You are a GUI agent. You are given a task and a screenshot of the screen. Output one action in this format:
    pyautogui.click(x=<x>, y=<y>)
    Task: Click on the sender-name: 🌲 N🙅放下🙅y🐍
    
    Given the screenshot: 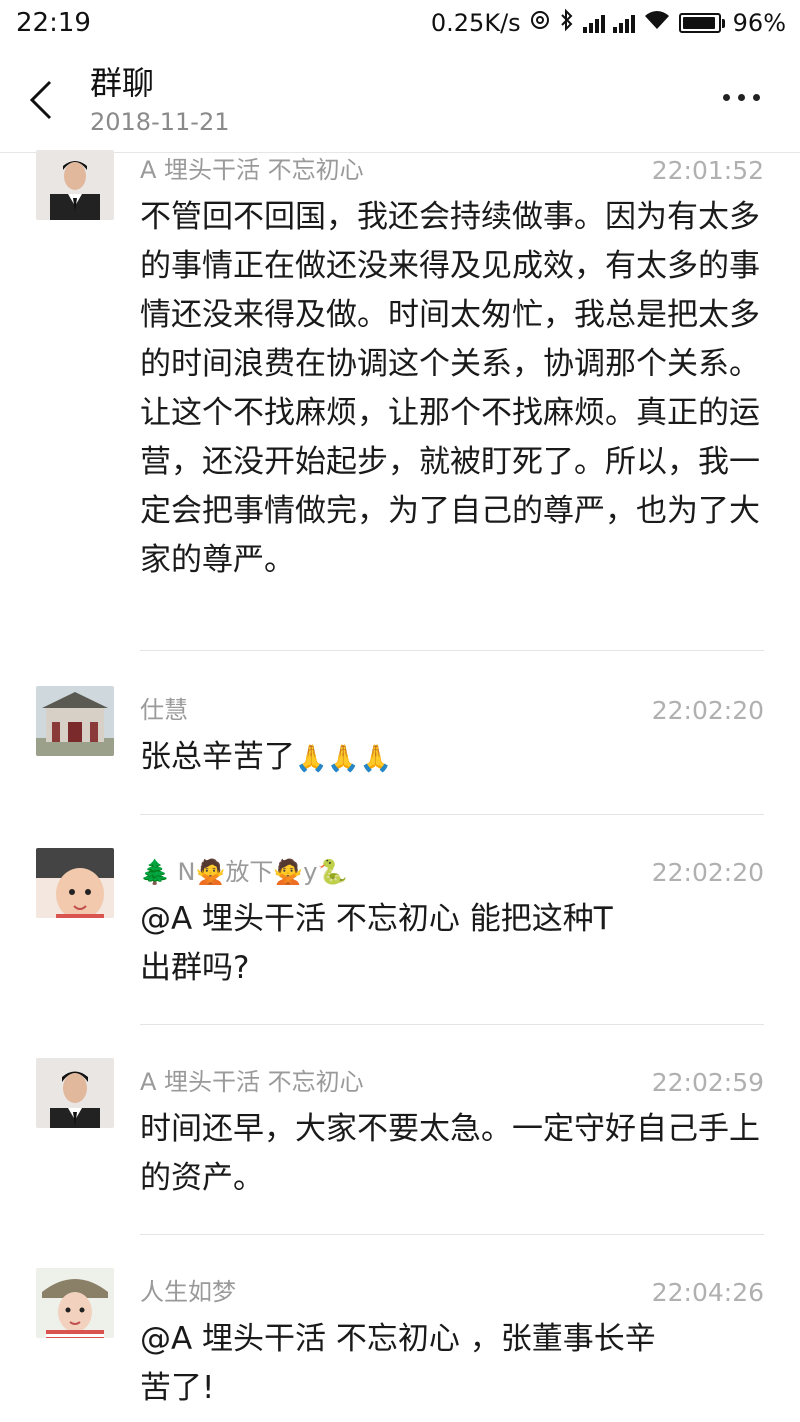 What is the action you would take?
    pyautogui.click(x=243, y=869)
    